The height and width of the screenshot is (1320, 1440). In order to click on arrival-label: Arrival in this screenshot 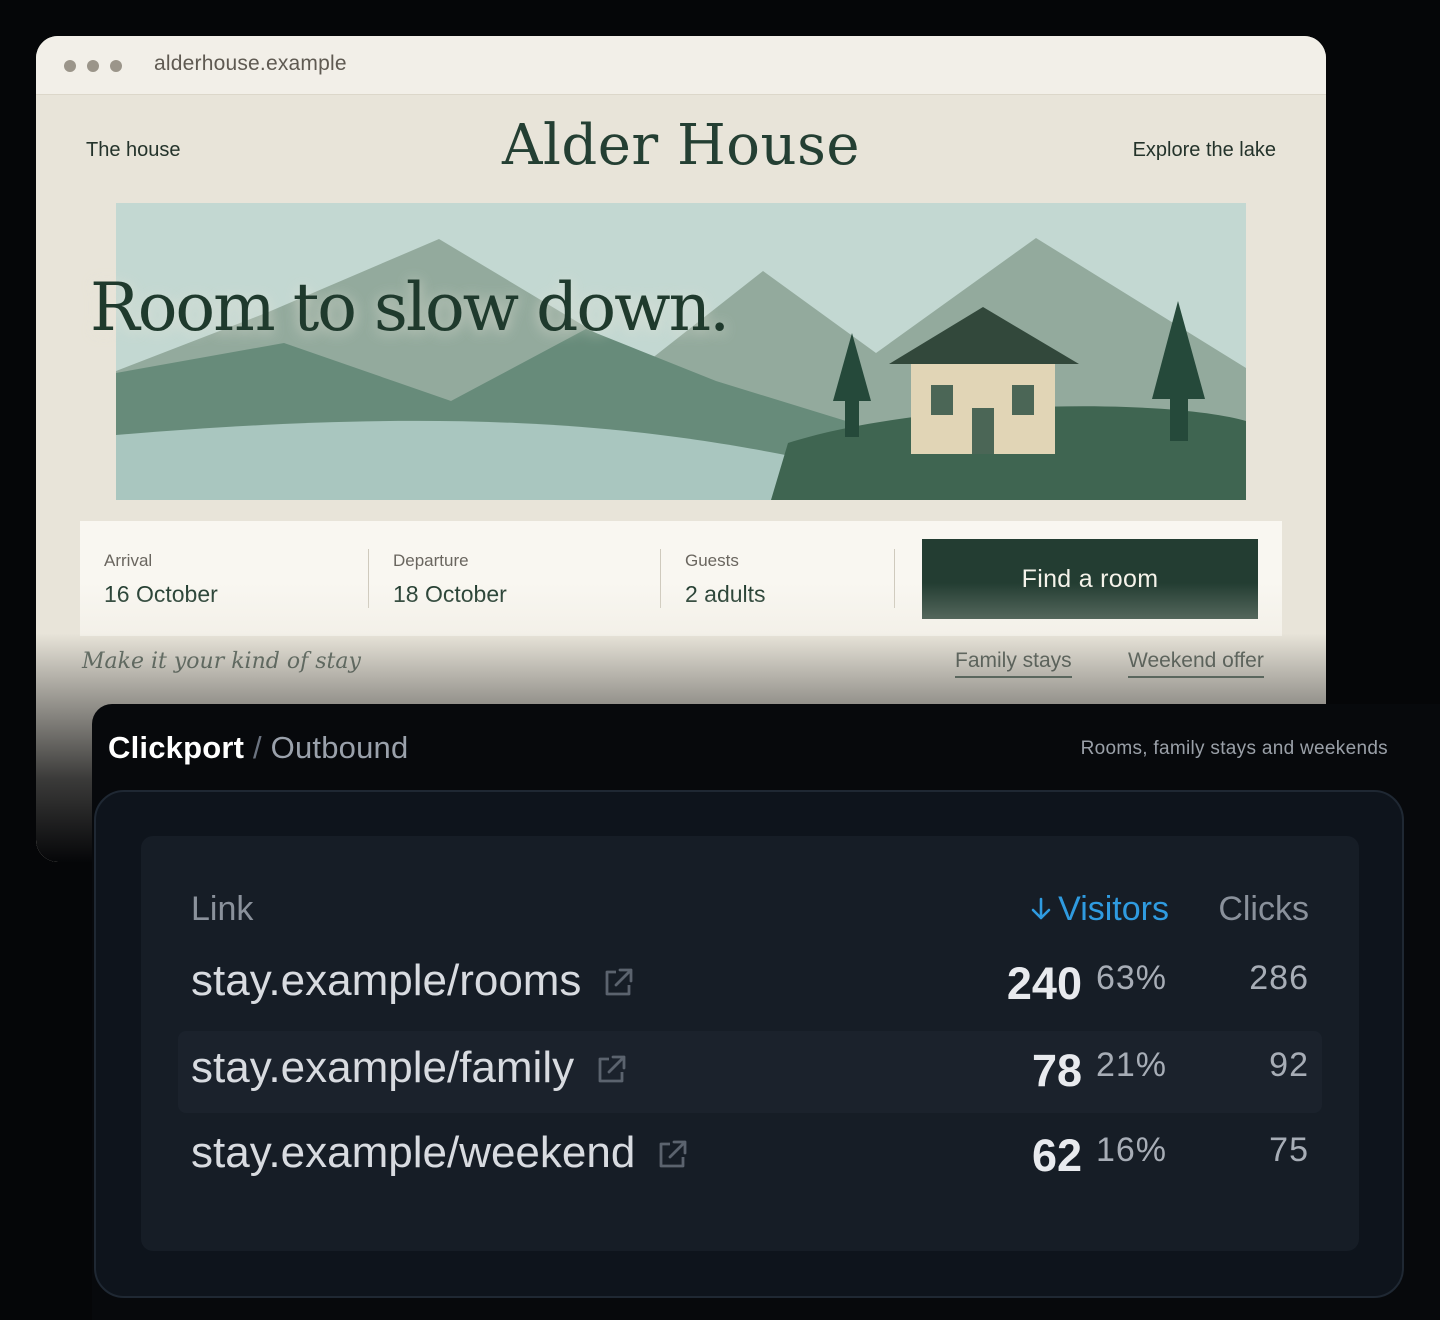, I will do `click(128, 560)`.